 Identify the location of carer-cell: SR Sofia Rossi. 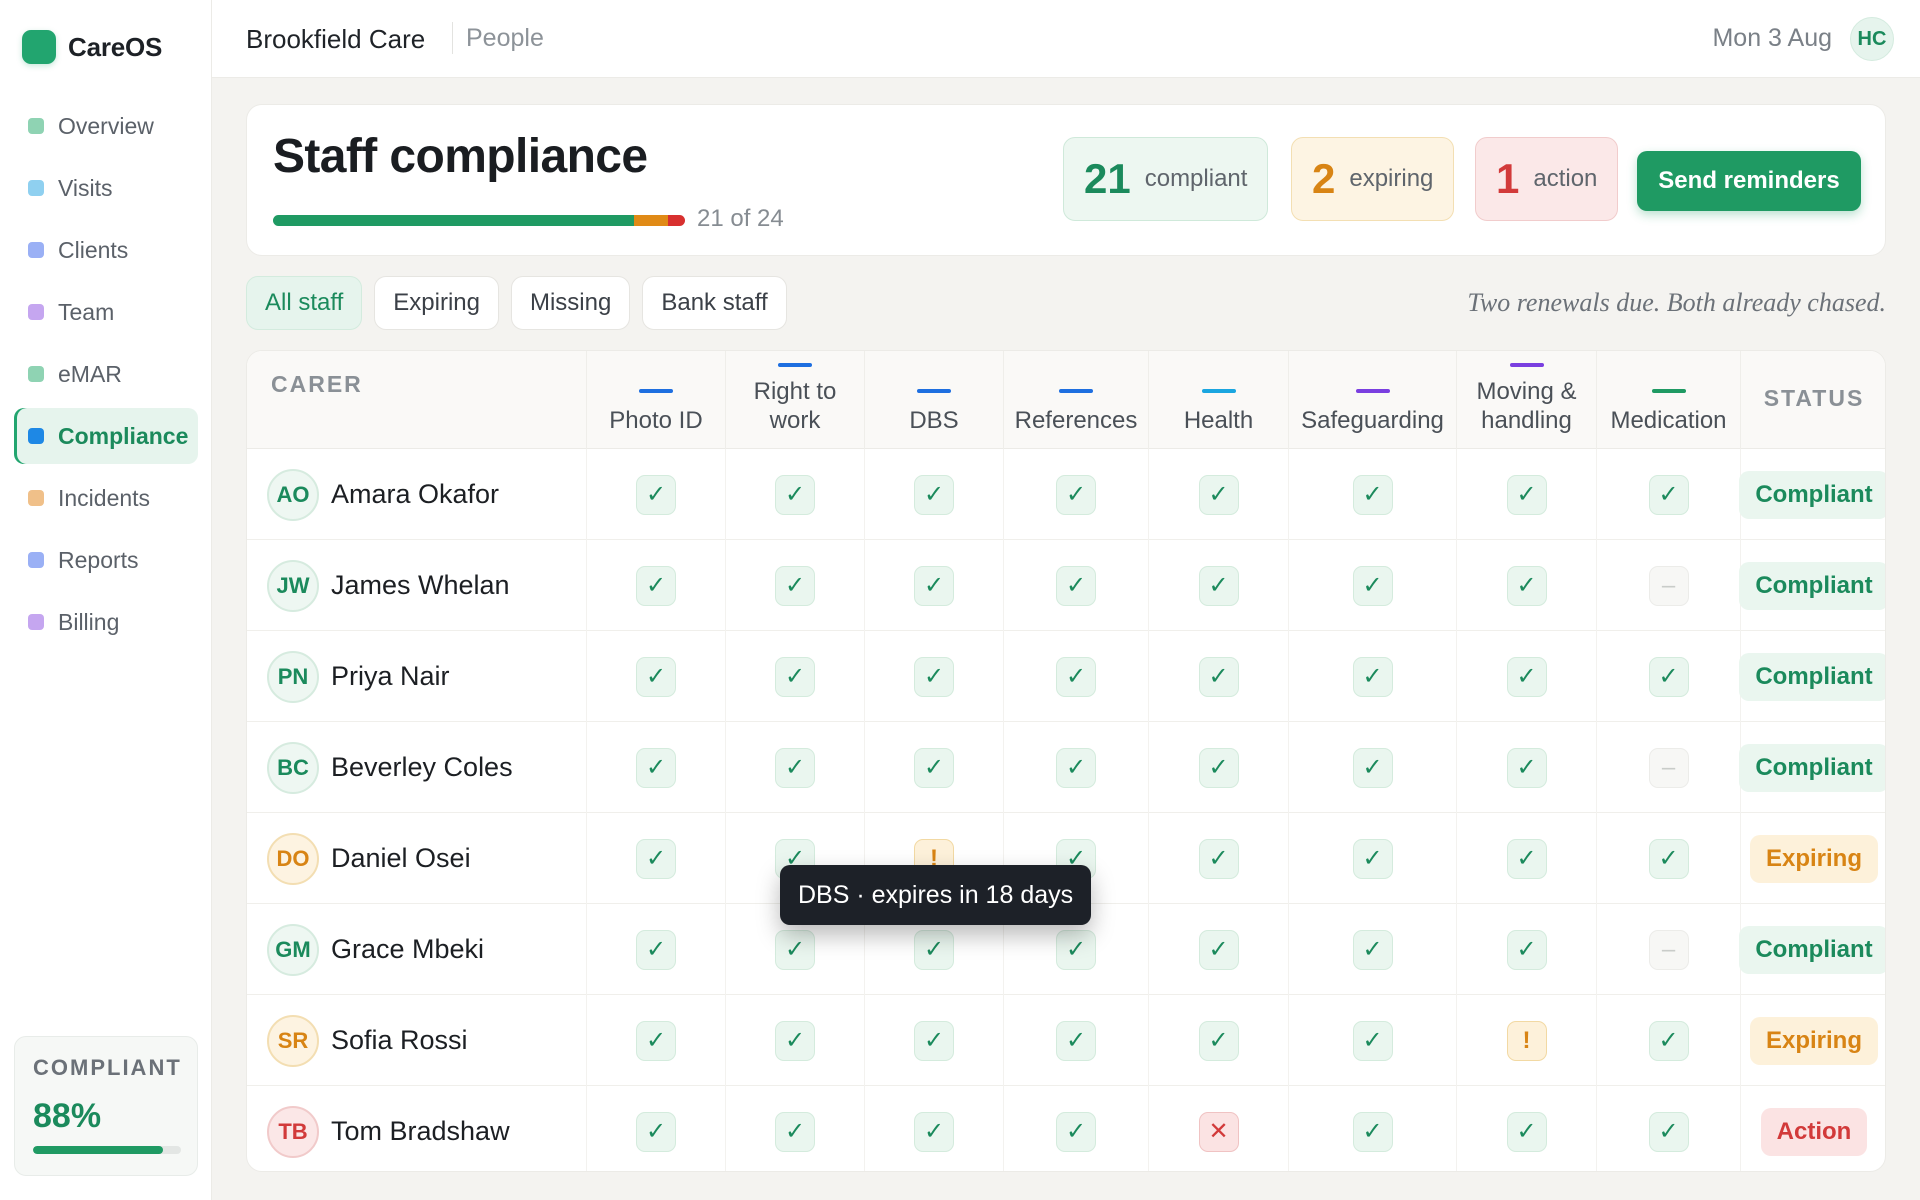
(417, 1040).